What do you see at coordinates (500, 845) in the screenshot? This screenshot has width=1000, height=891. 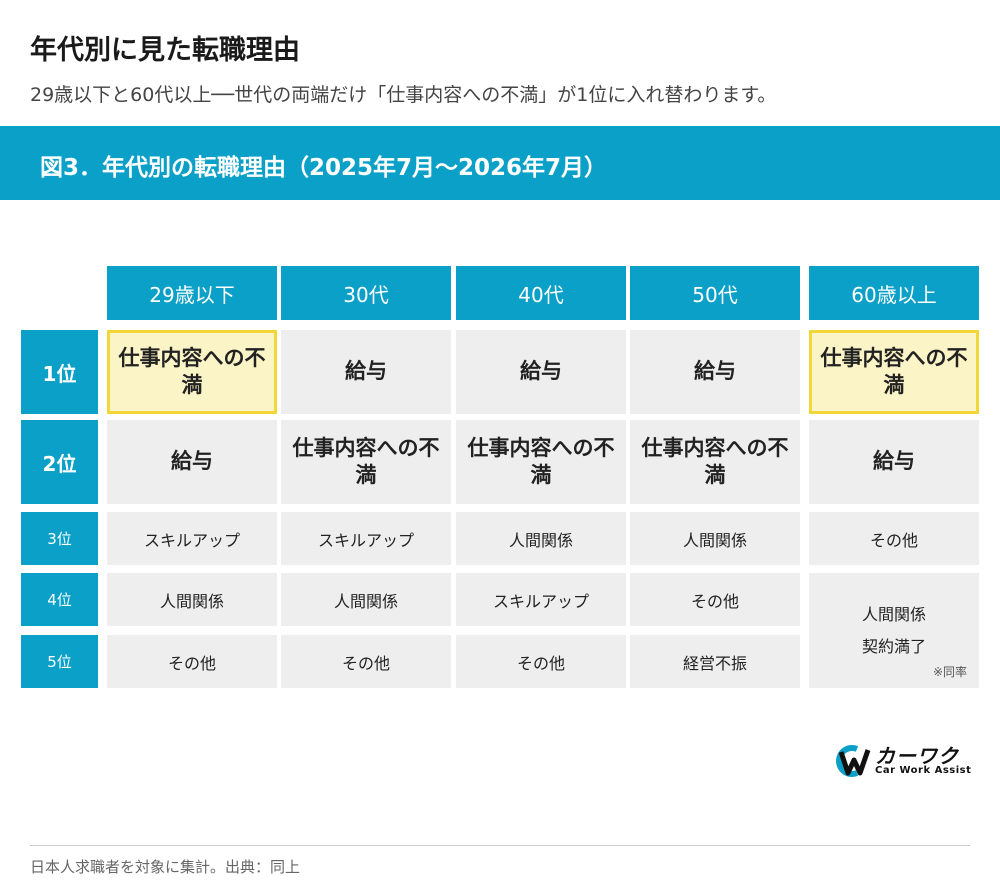 I see `footer-divider` at bounding box center [500, 845].